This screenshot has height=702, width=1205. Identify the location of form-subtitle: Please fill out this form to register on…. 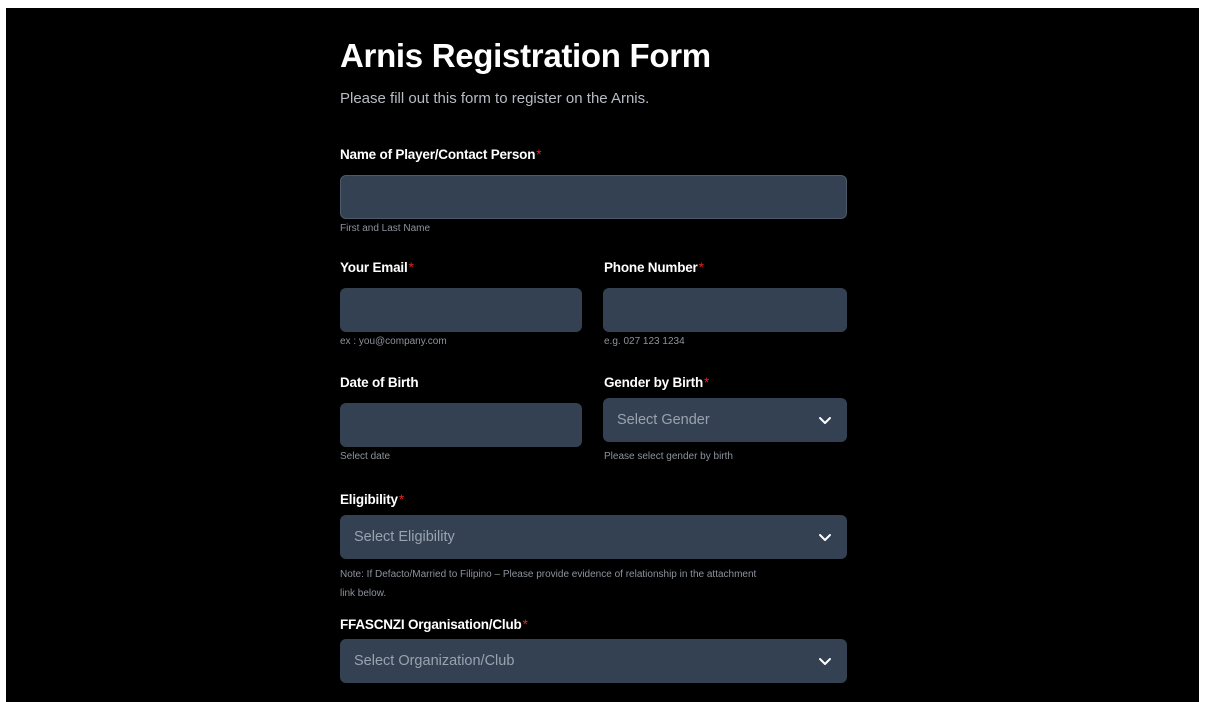
(495, 98).